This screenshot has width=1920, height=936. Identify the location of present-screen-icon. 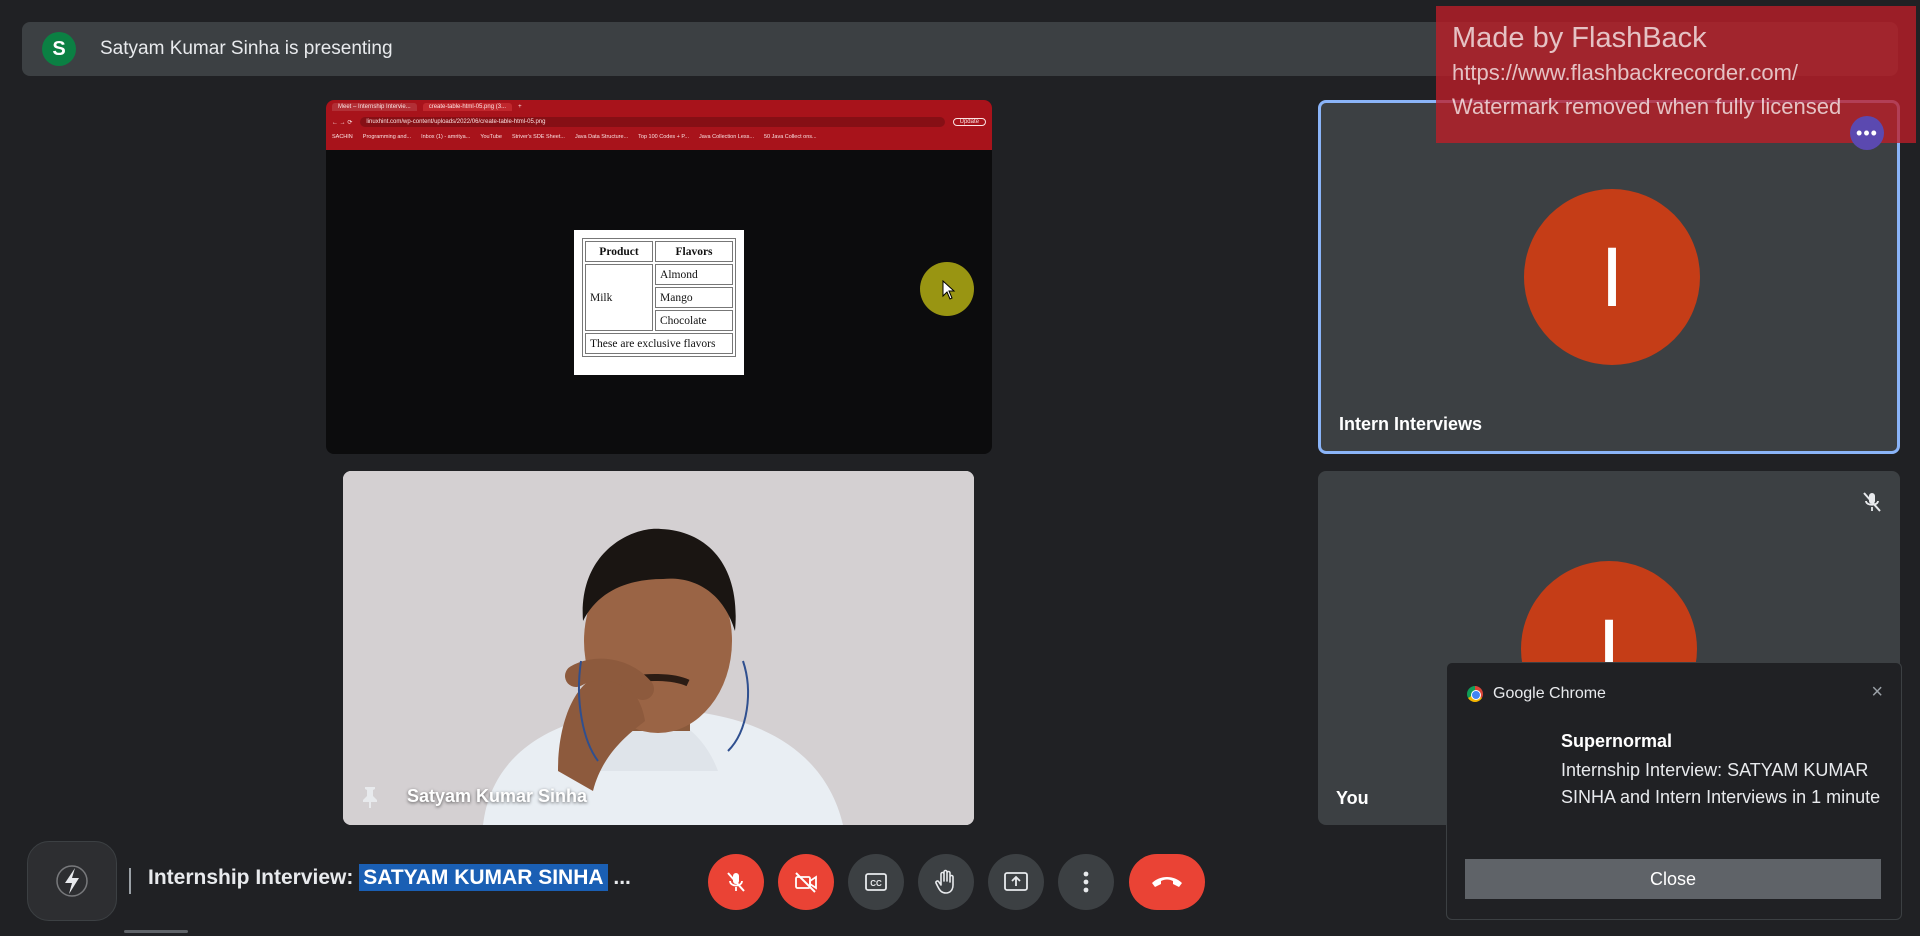
(1016, 881).